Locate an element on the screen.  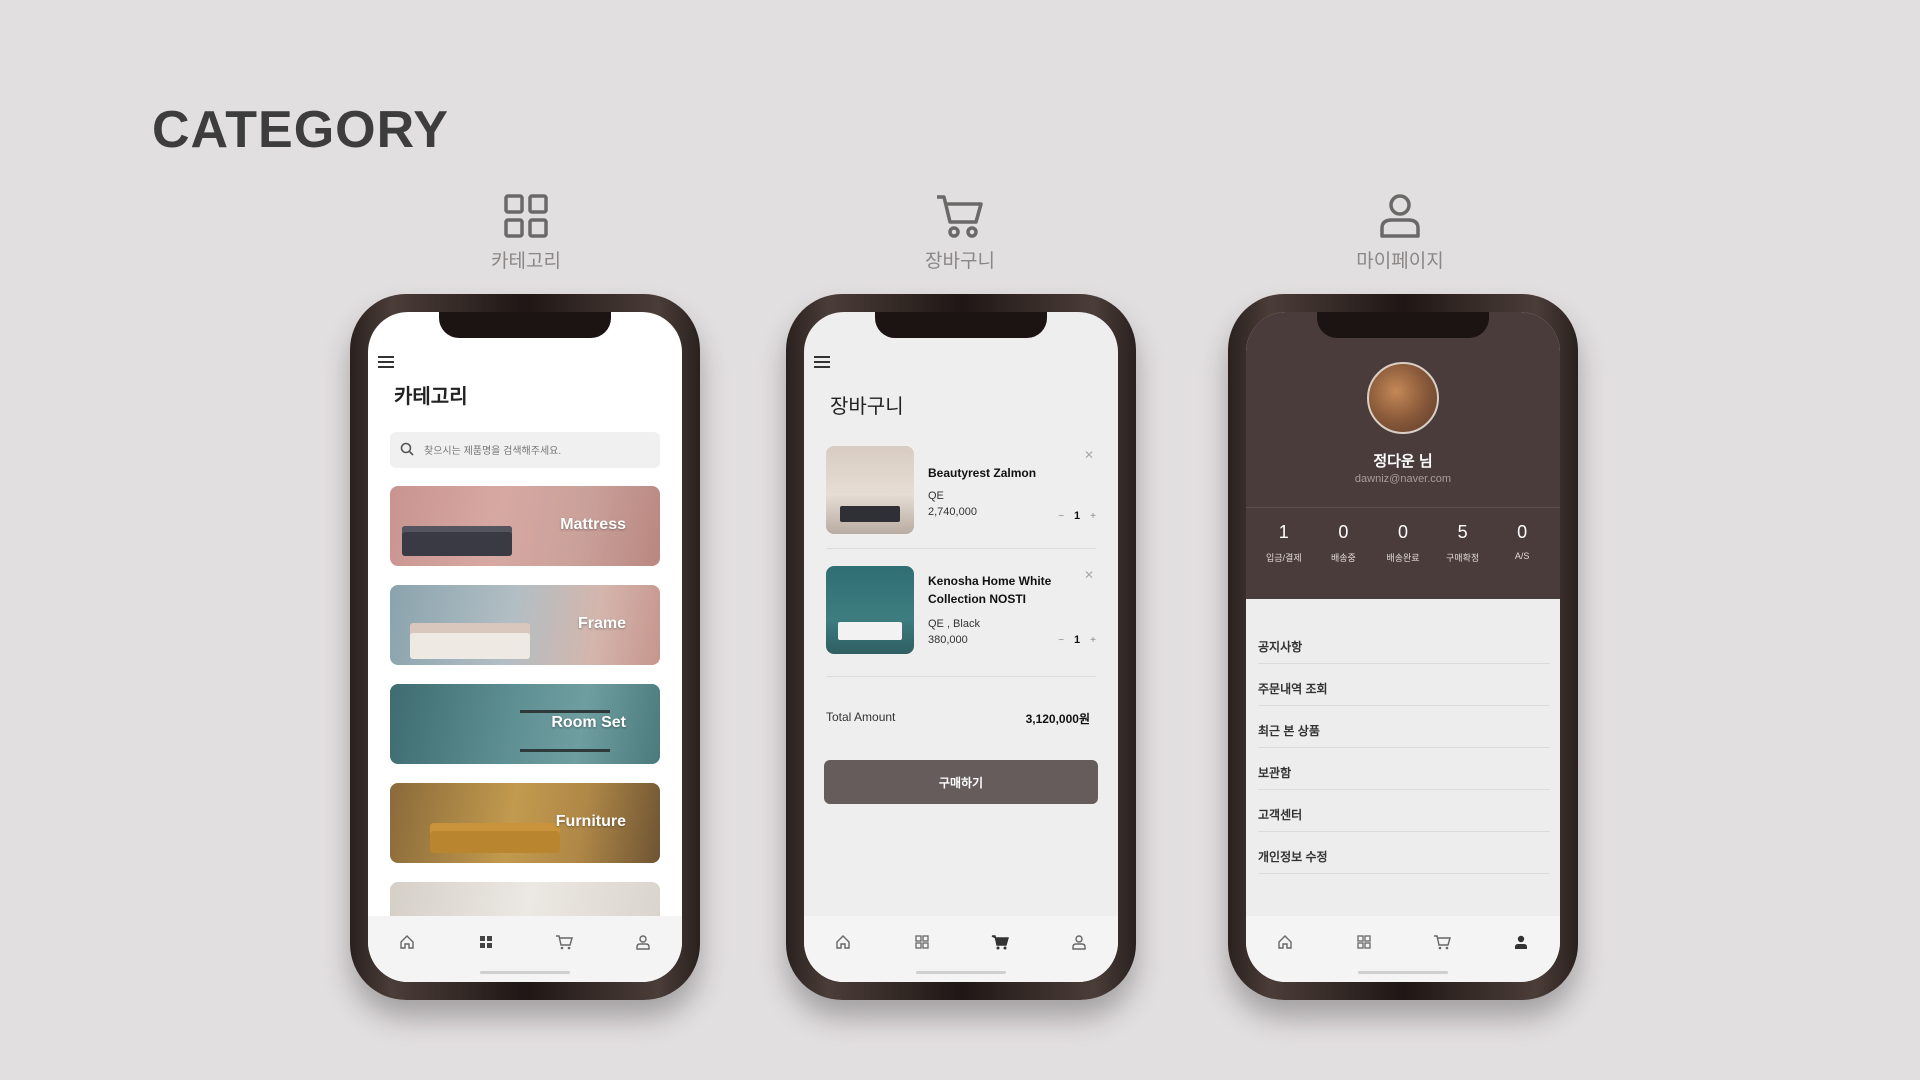
category-screen: 카테고리 Mattress Frame Room Set is located at coordinates (525, 647).